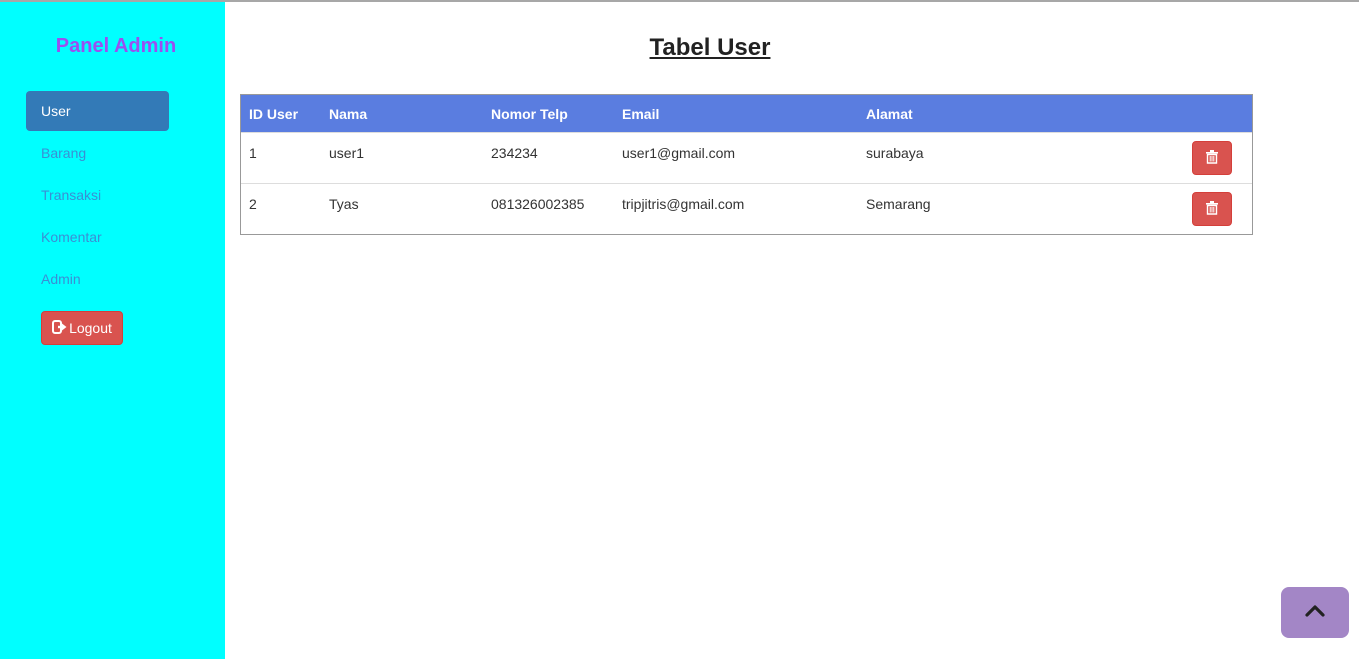 The image size is (1359, 659). Describe the element at coordinates (90, 328) in the screenshot. I see `logout-label: Logout` at that location.